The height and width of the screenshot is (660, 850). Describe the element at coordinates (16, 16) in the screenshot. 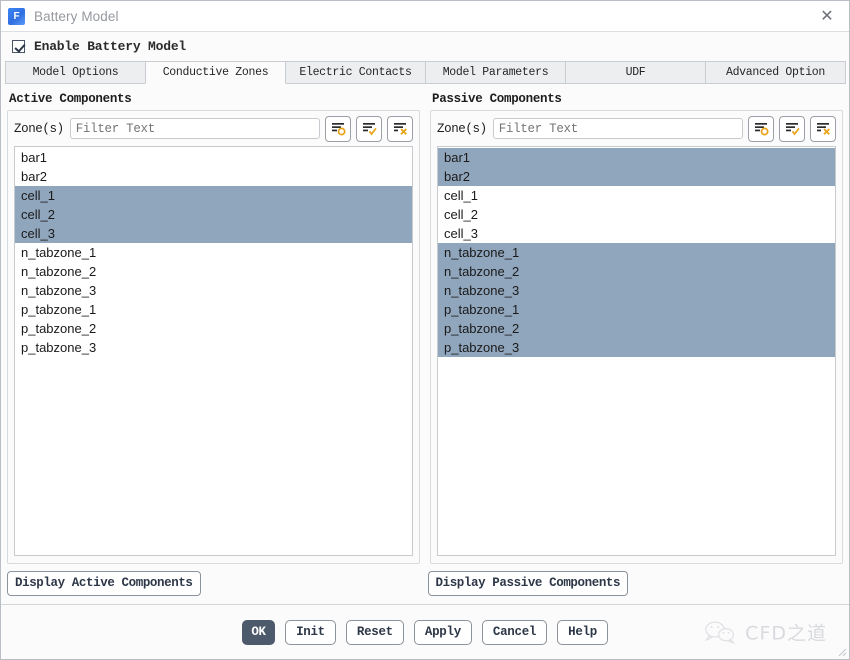

I see `fluent-f-icon: F` at that location.